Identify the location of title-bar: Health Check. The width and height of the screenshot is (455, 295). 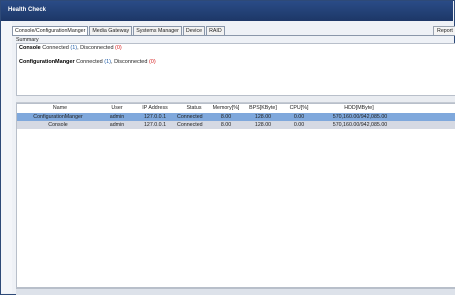
(227, 11).